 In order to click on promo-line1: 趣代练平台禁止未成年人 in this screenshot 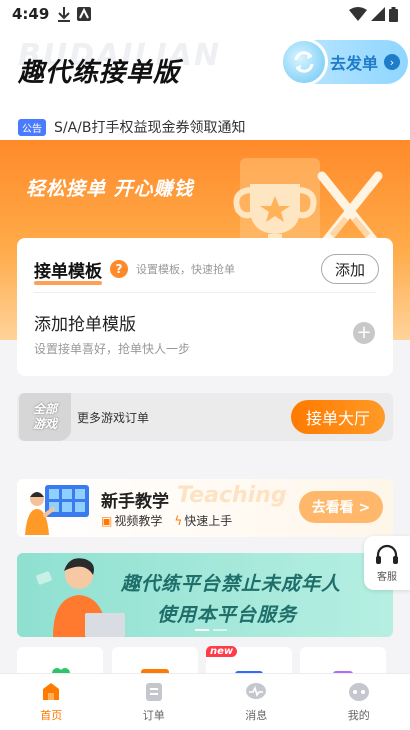, I will do `click(231, 584)`.